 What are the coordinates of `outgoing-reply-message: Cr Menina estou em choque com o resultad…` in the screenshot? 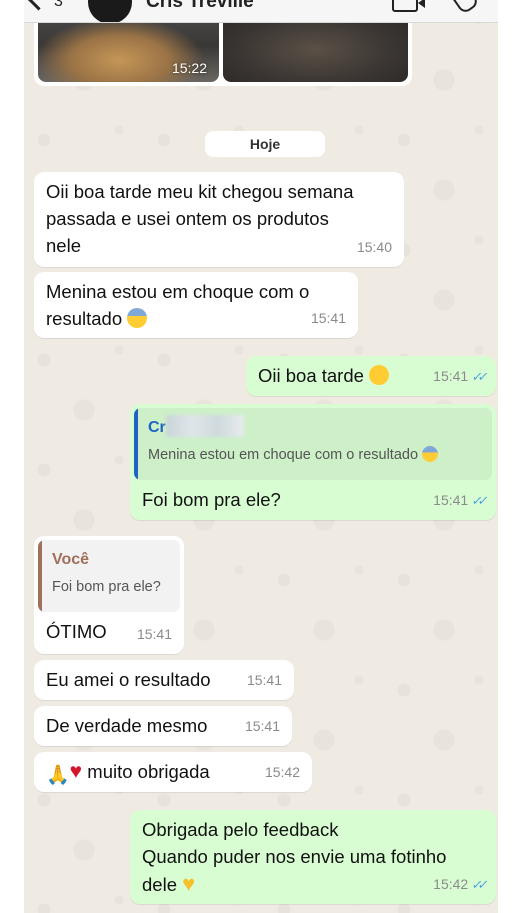 It's located at (313, 462).